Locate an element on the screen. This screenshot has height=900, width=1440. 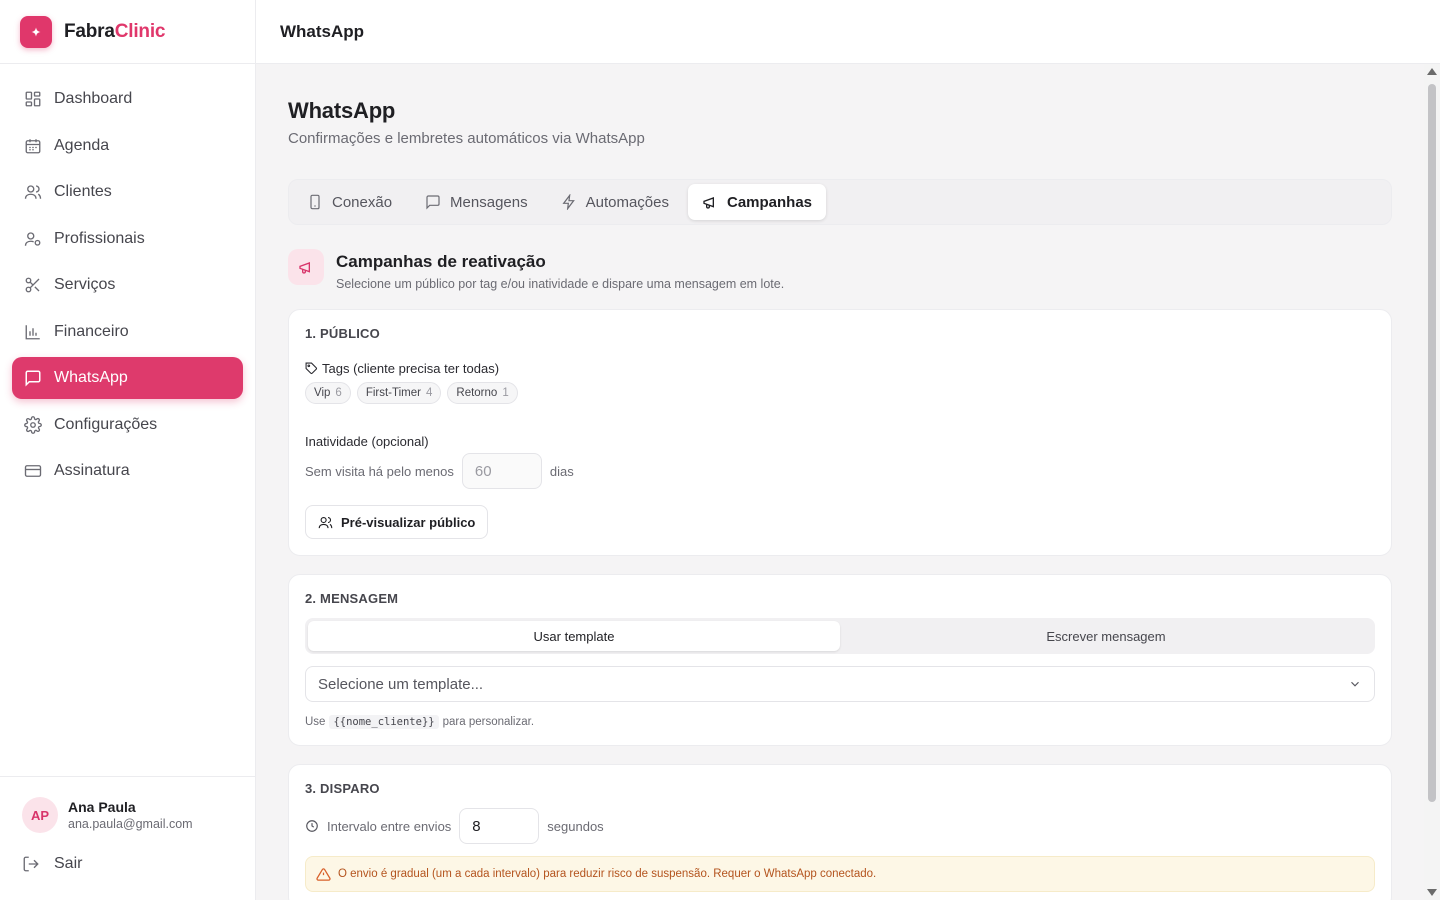
preview-audience-button: Pré-visualizar público is located at coordinates (397, 522).